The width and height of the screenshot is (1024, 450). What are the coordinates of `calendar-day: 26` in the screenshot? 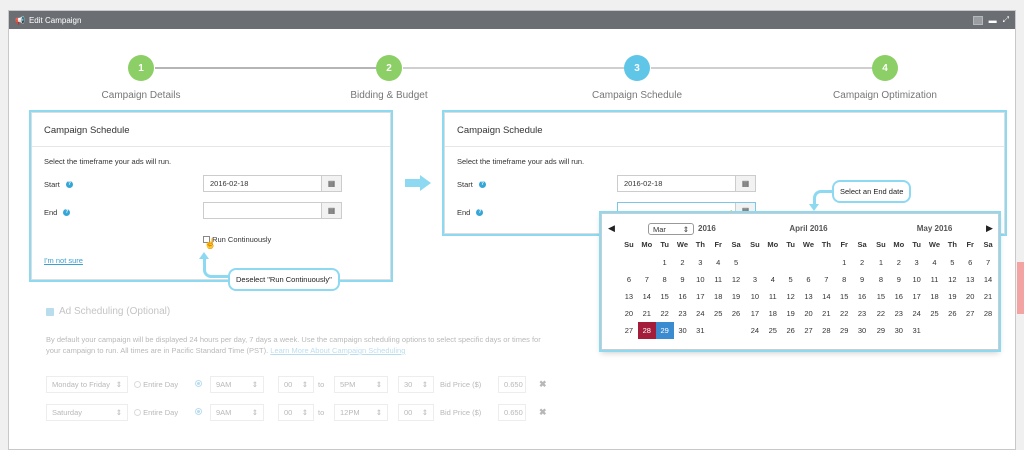 It's located at (791, 330).